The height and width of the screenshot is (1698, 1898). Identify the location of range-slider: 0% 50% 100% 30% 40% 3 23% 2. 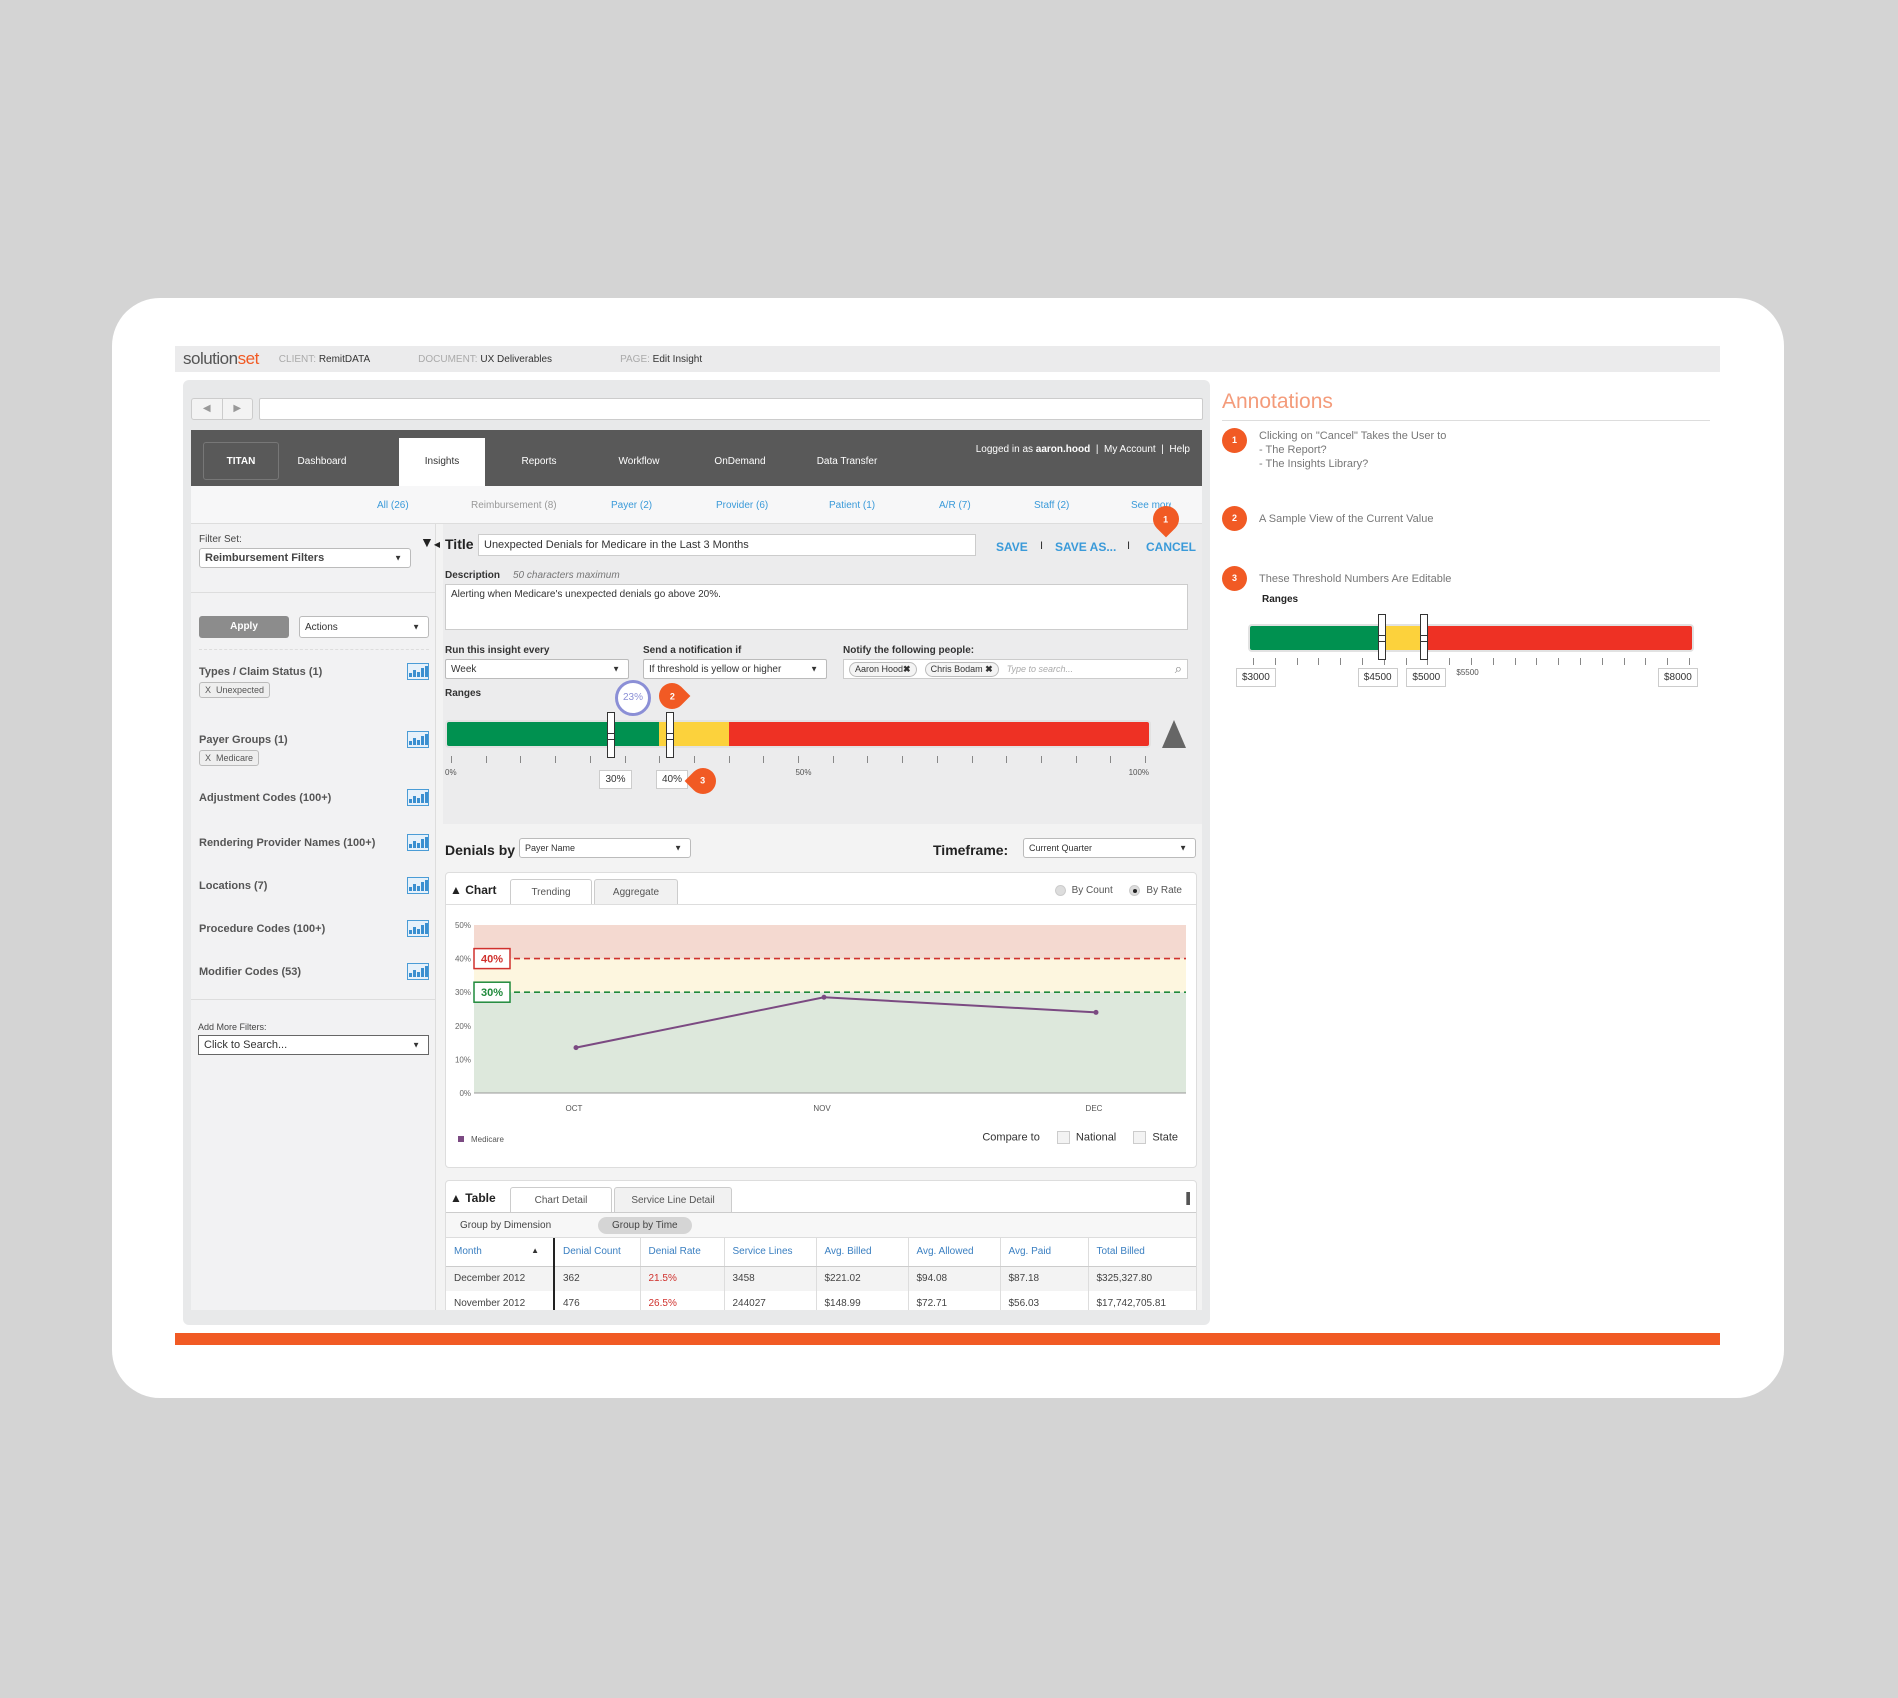
(815, 740).